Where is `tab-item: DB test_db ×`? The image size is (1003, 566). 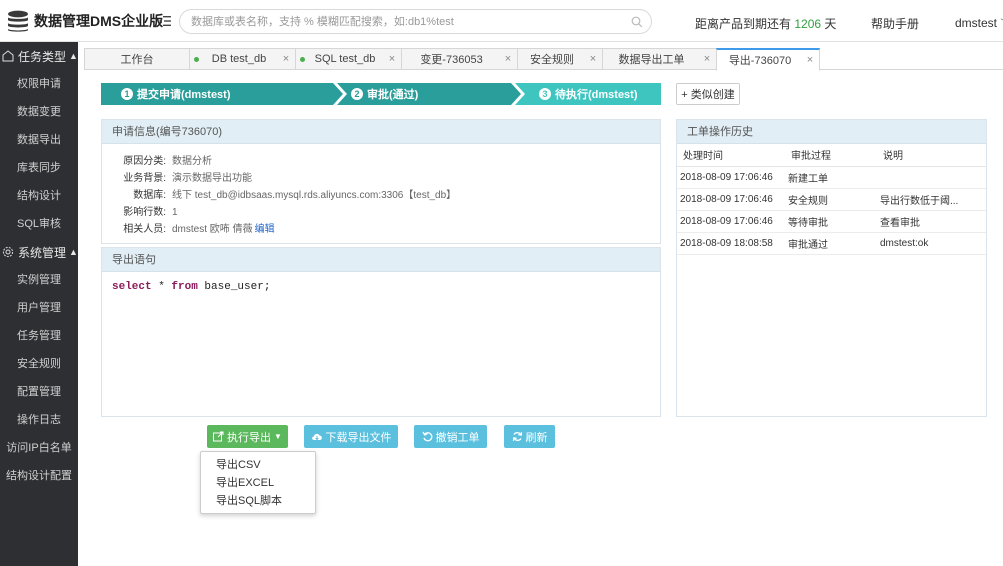
tab-item: DB test_db × is located at coordinates (242, 59).